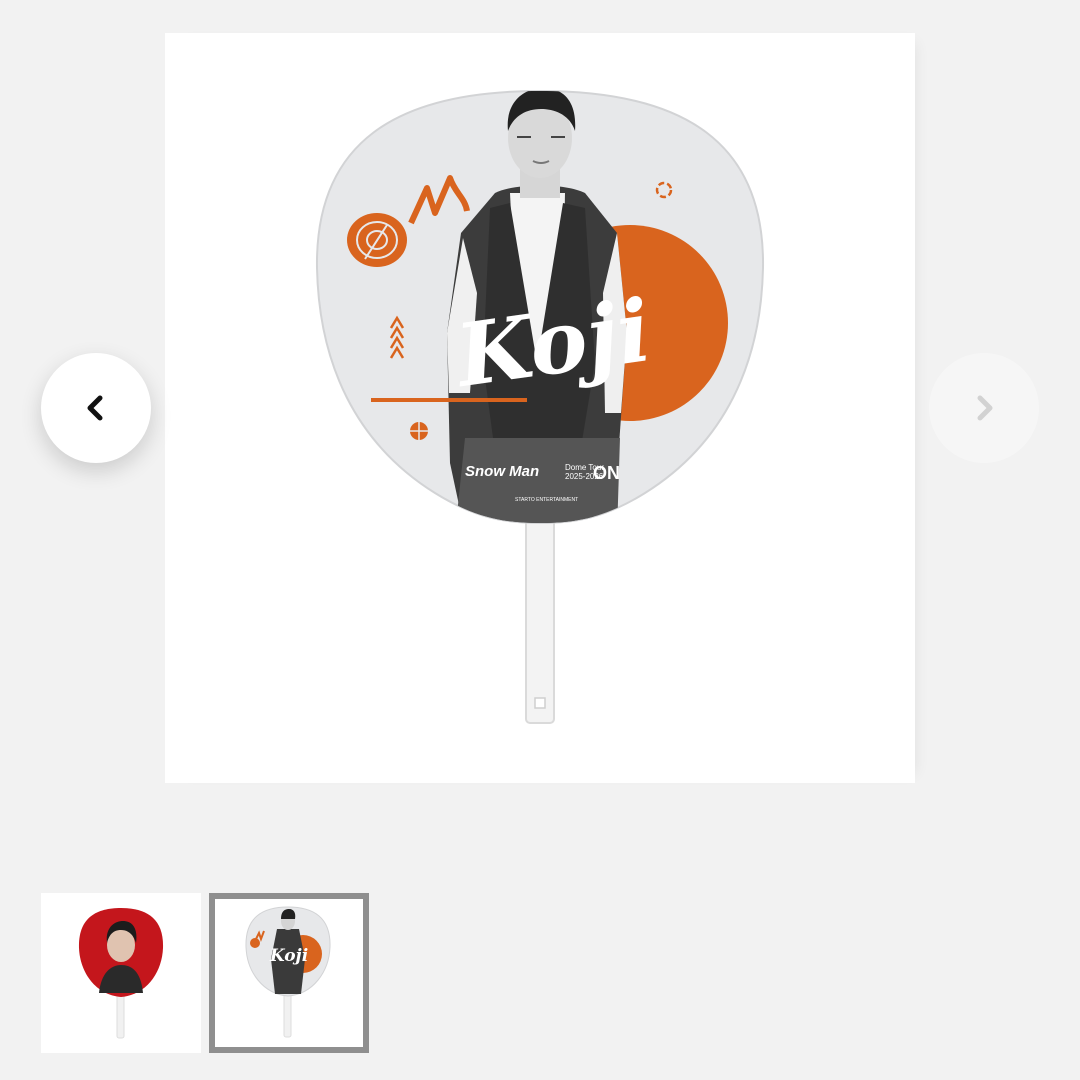 Image resolution: width=1080 pixels, height=1080 pixels. Describe the element at coordinates (502, 471) in the screenshot. I see `snowman-logo-text: Snow Man` at that location.